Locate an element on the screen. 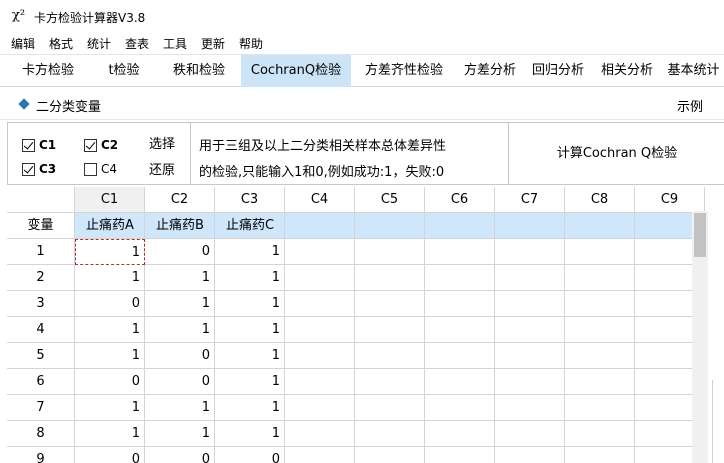  checkbox-c1: C1 is located at coordinates (39, 145).